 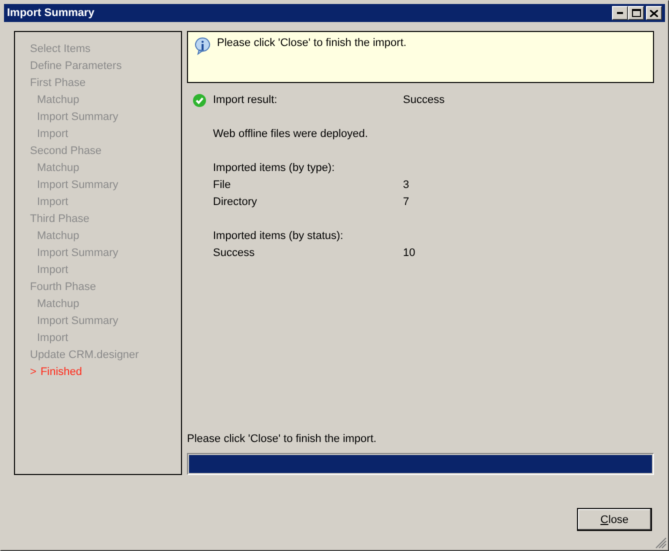 What do you see at coordinates (311, 43) in the screenshot?
I see `info-message: Please click 'Close' to finish the import.` at bounding box center [311, 43].